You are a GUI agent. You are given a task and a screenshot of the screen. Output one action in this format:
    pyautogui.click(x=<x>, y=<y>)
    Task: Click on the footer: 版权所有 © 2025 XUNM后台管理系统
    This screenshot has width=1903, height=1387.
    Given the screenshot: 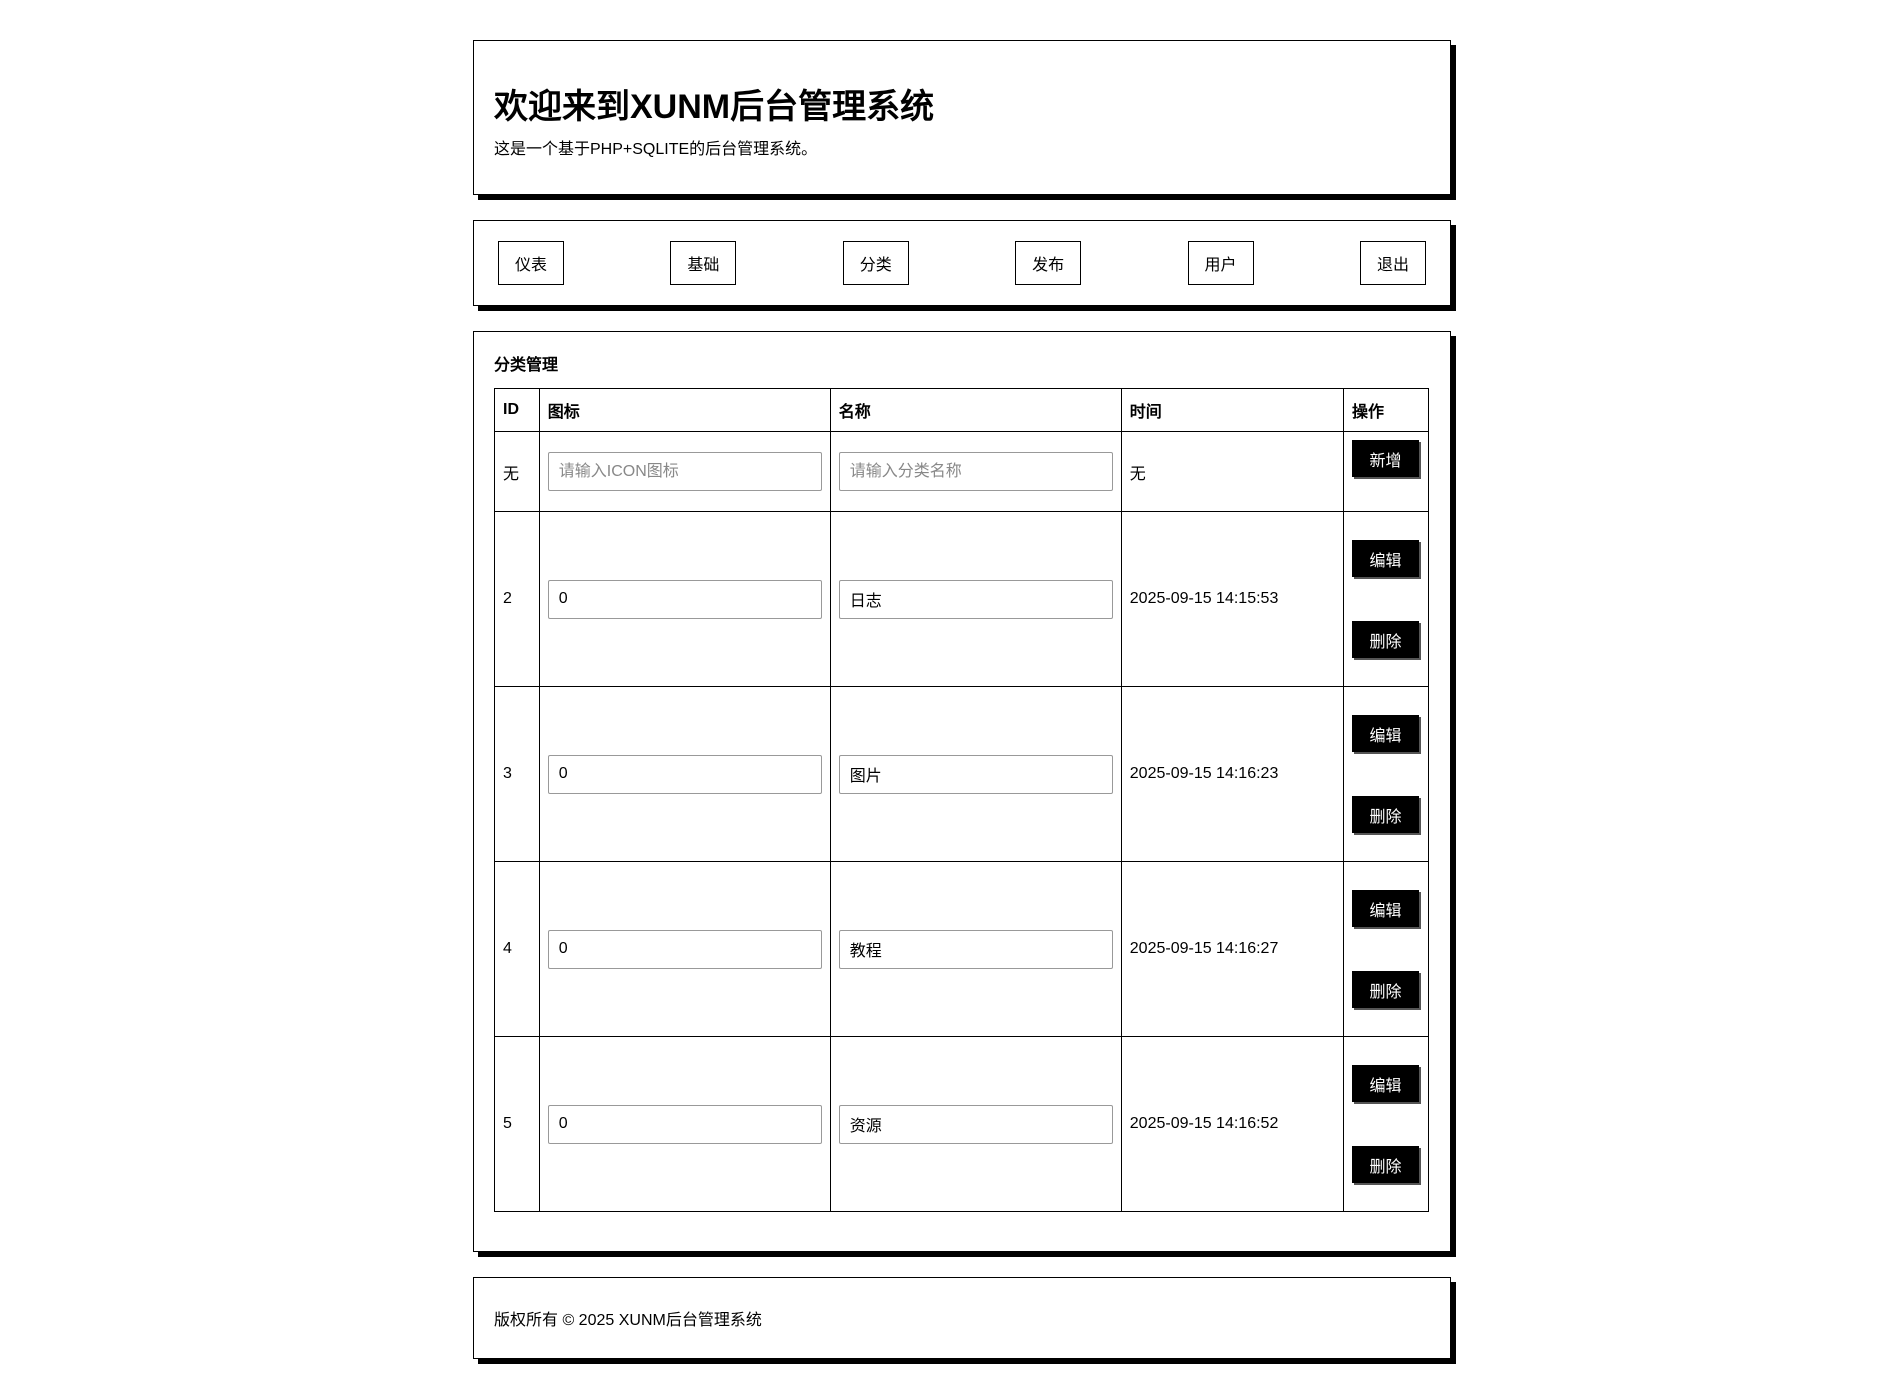 What is the action you would take?
    pyautogui.click(x=962, y=1318)
    